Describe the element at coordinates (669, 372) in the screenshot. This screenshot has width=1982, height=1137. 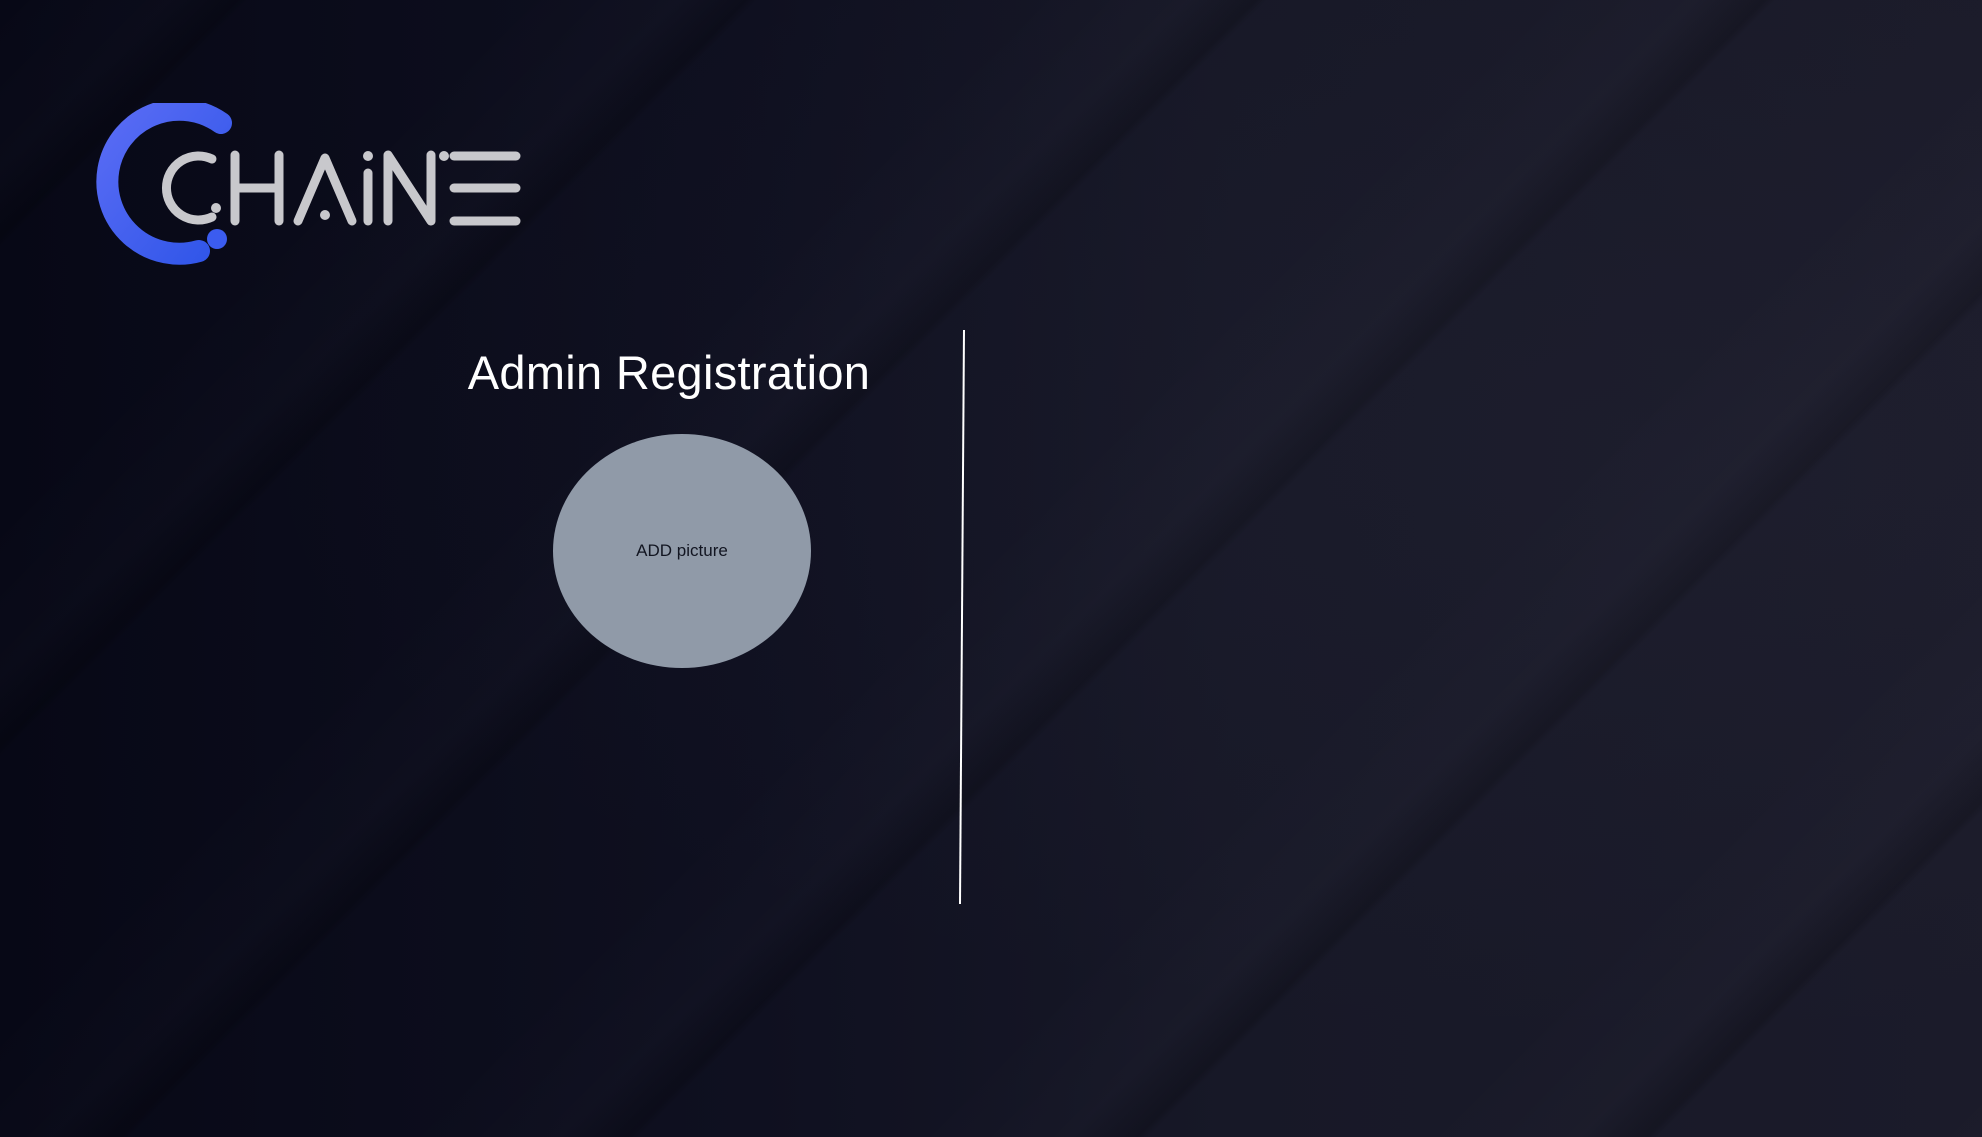
I see `page-title: Admin Registration` at that location.